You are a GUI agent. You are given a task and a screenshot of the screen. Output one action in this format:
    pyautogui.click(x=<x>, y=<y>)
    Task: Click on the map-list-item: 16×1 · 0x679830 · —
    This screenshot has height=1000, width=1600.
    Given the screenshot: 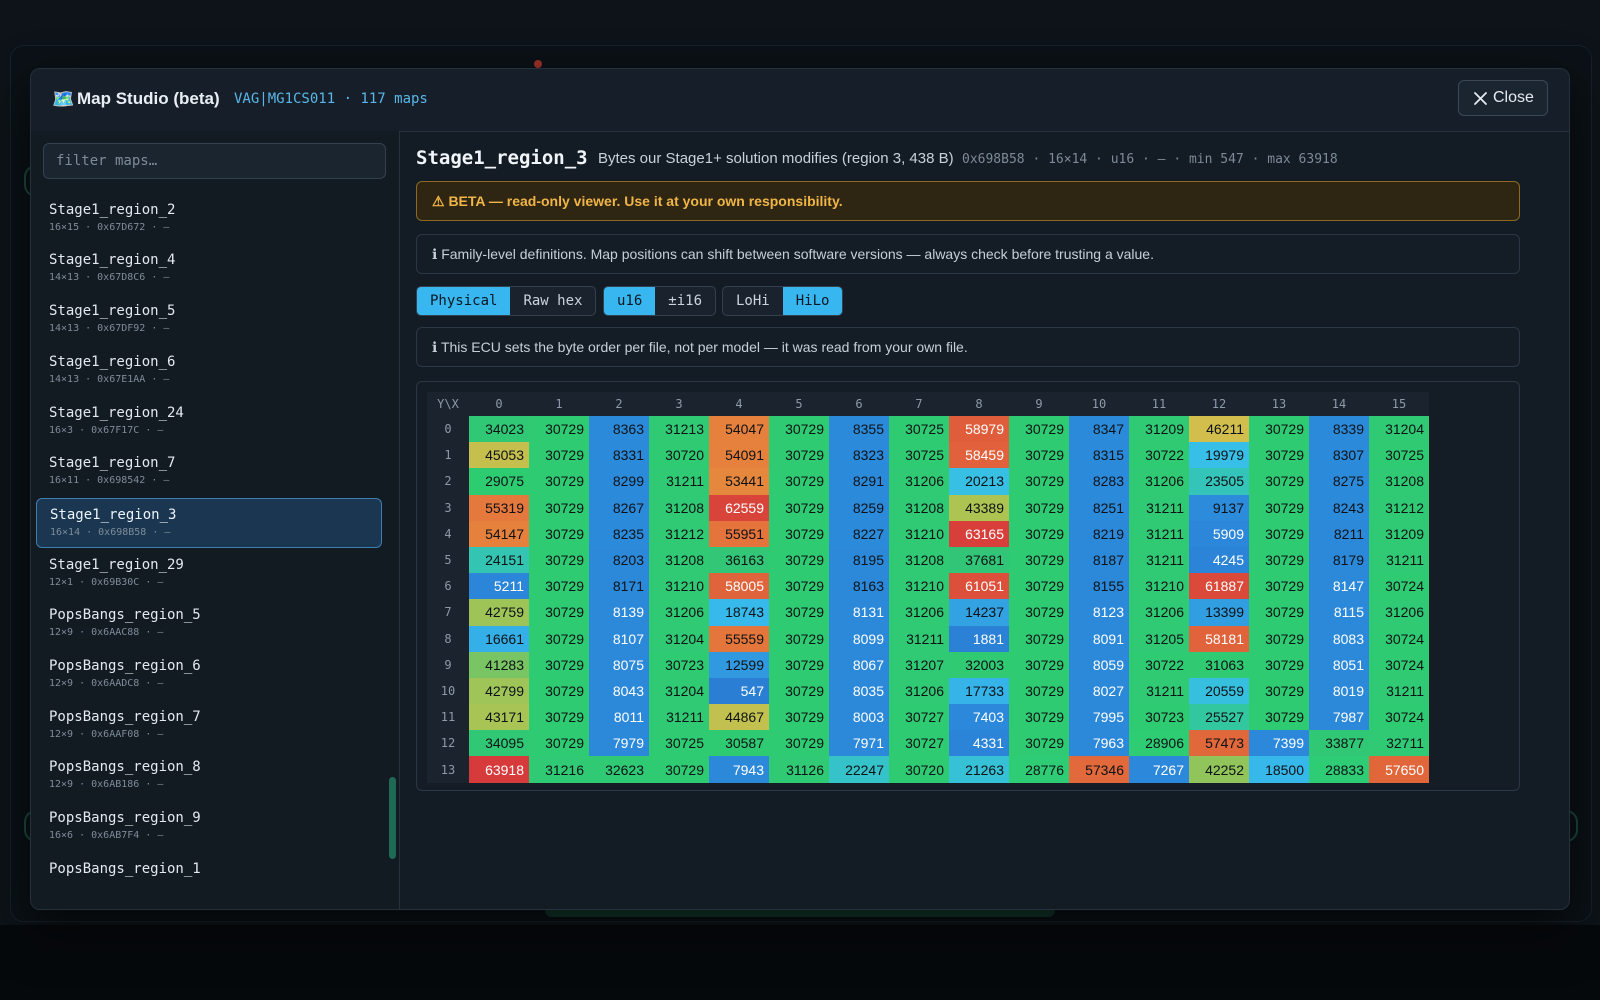 What is the action you would take?
    pyautogui.click(x=209, y=190)
    